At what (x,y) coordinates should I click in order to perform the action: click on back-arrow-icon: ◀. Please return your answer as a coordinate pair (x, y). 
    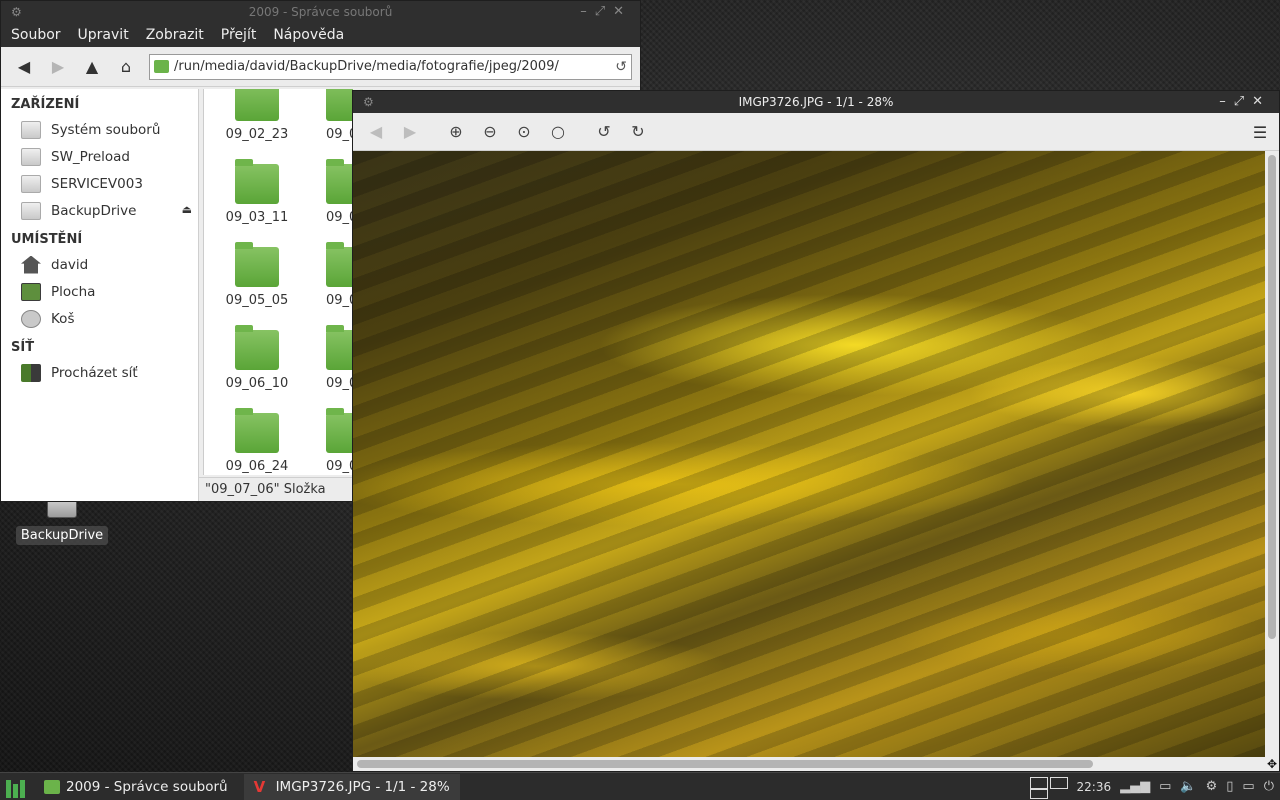
    Looking at the image, I should click on (24, 67).